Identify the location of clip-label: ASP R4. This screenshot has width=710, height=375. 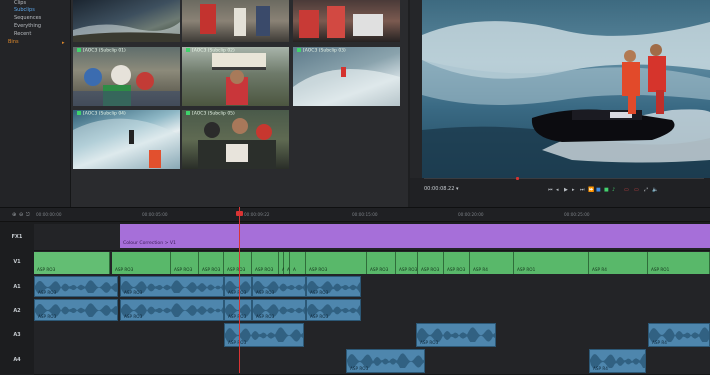
(659, 342).